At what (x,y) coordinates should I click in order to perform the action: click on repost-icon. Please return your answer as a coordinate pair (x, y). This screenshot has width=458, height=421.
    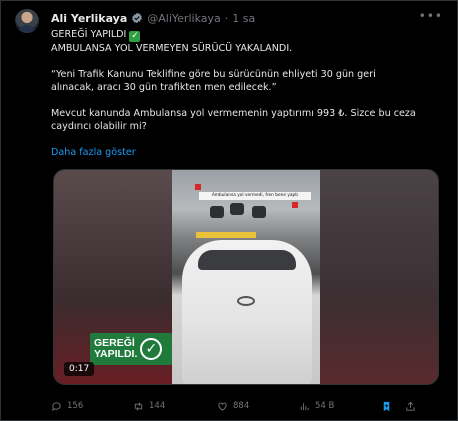
    Looking at the image, I should click on (138, 406).